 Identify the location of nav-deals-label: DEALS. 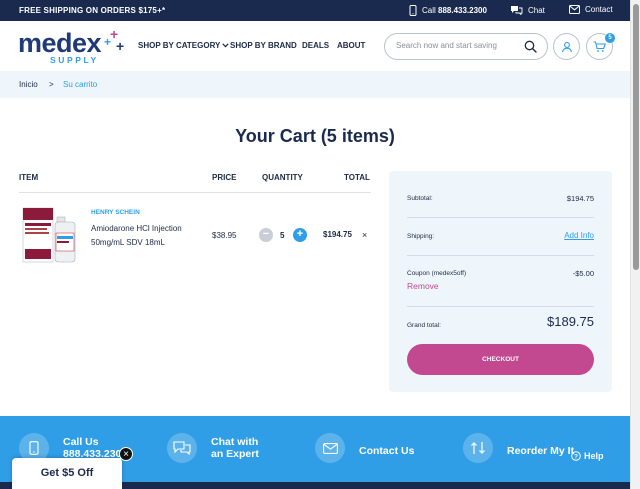
(316, 45).